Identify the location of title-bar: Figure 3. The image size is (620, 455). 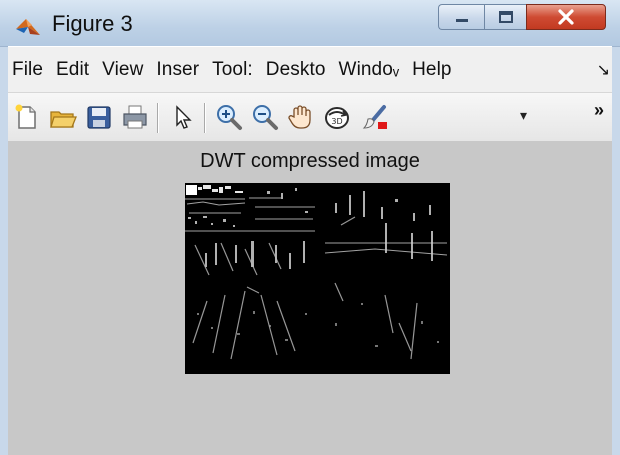
(310, 23).